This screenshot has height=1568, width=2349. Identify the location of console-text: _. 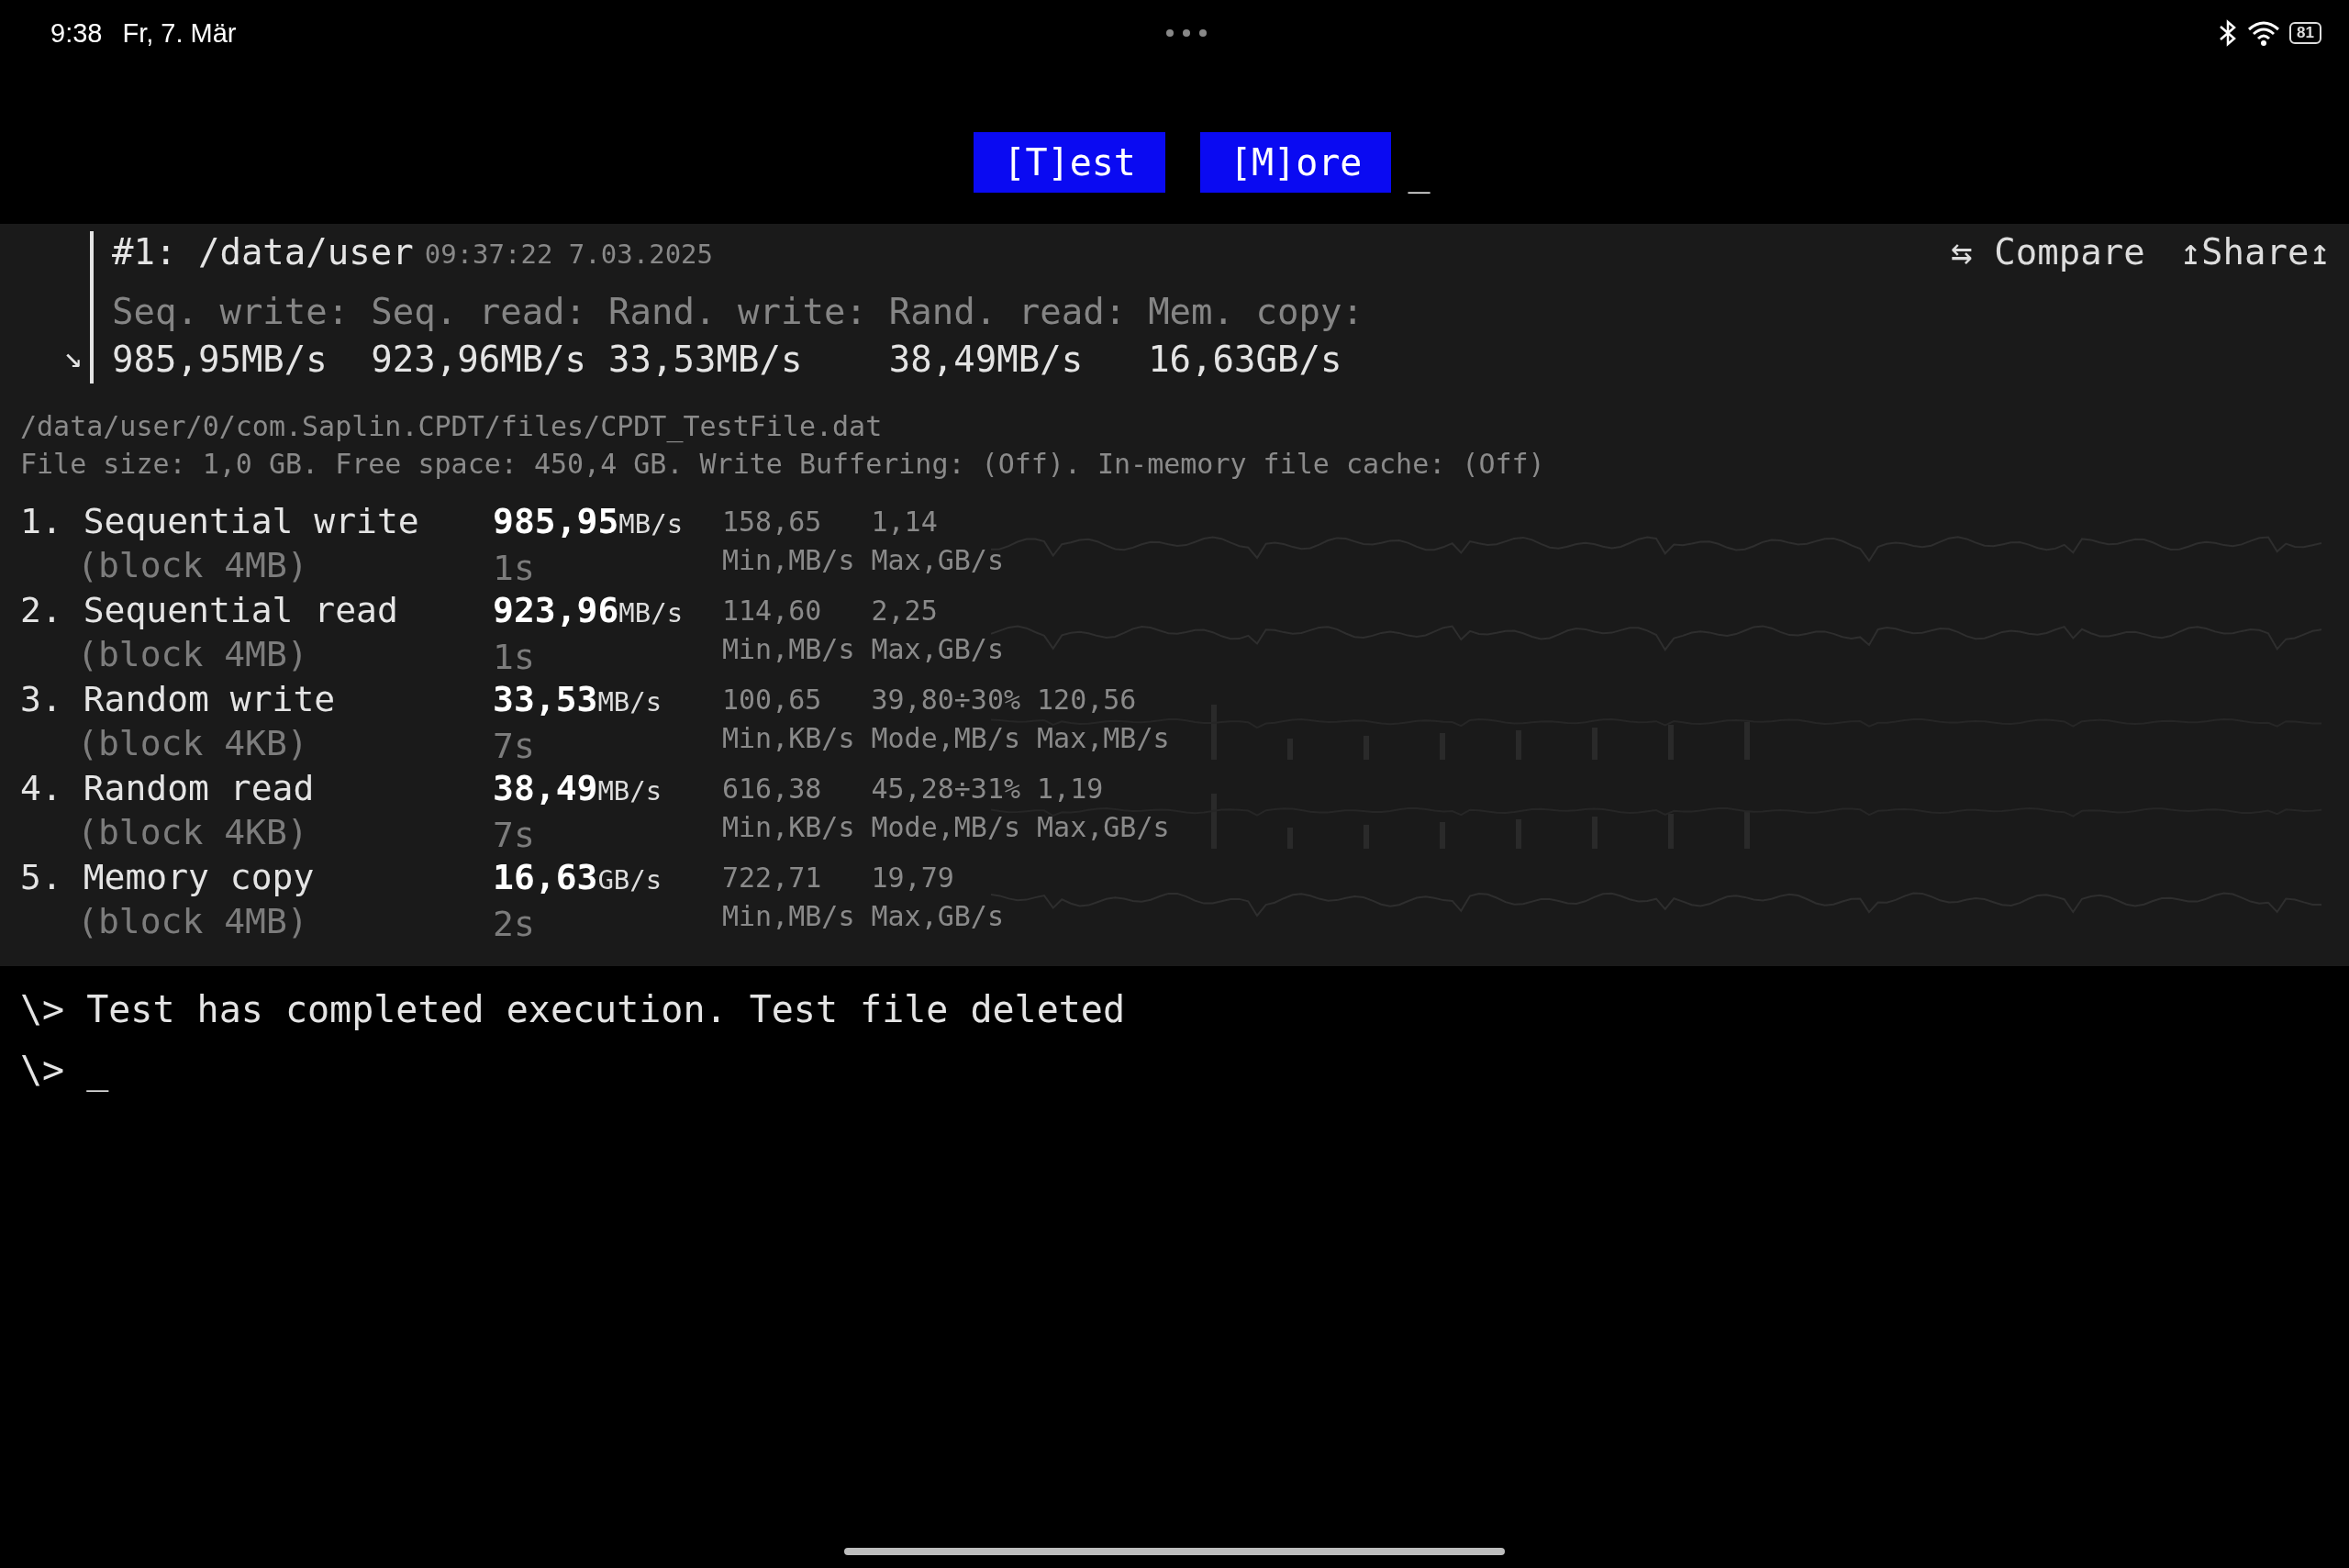
(97, 1070).